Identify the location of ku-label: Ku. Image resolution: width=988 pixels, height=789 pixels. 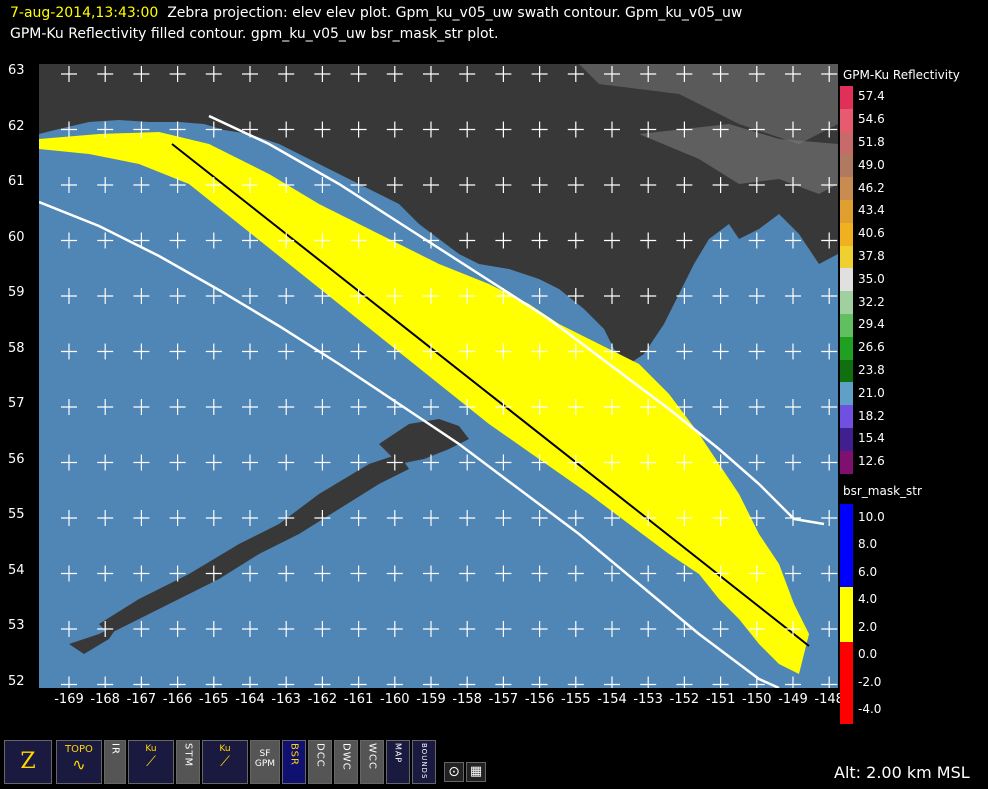
(151, 749).